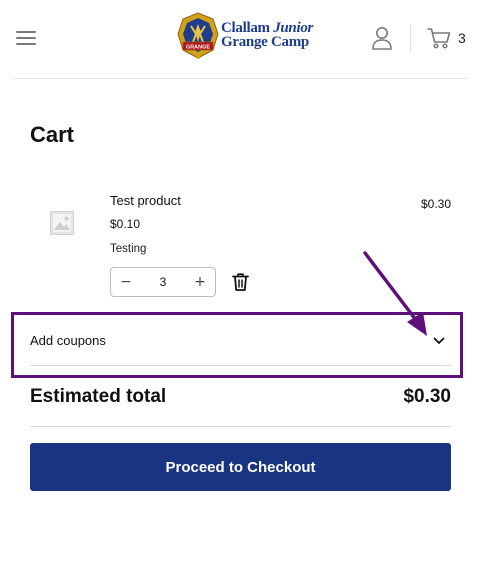 The height and width of the screenshot is (575, 483). I want to click on logo-text: Clallam Junior Grange Camp, so click(267, 35).